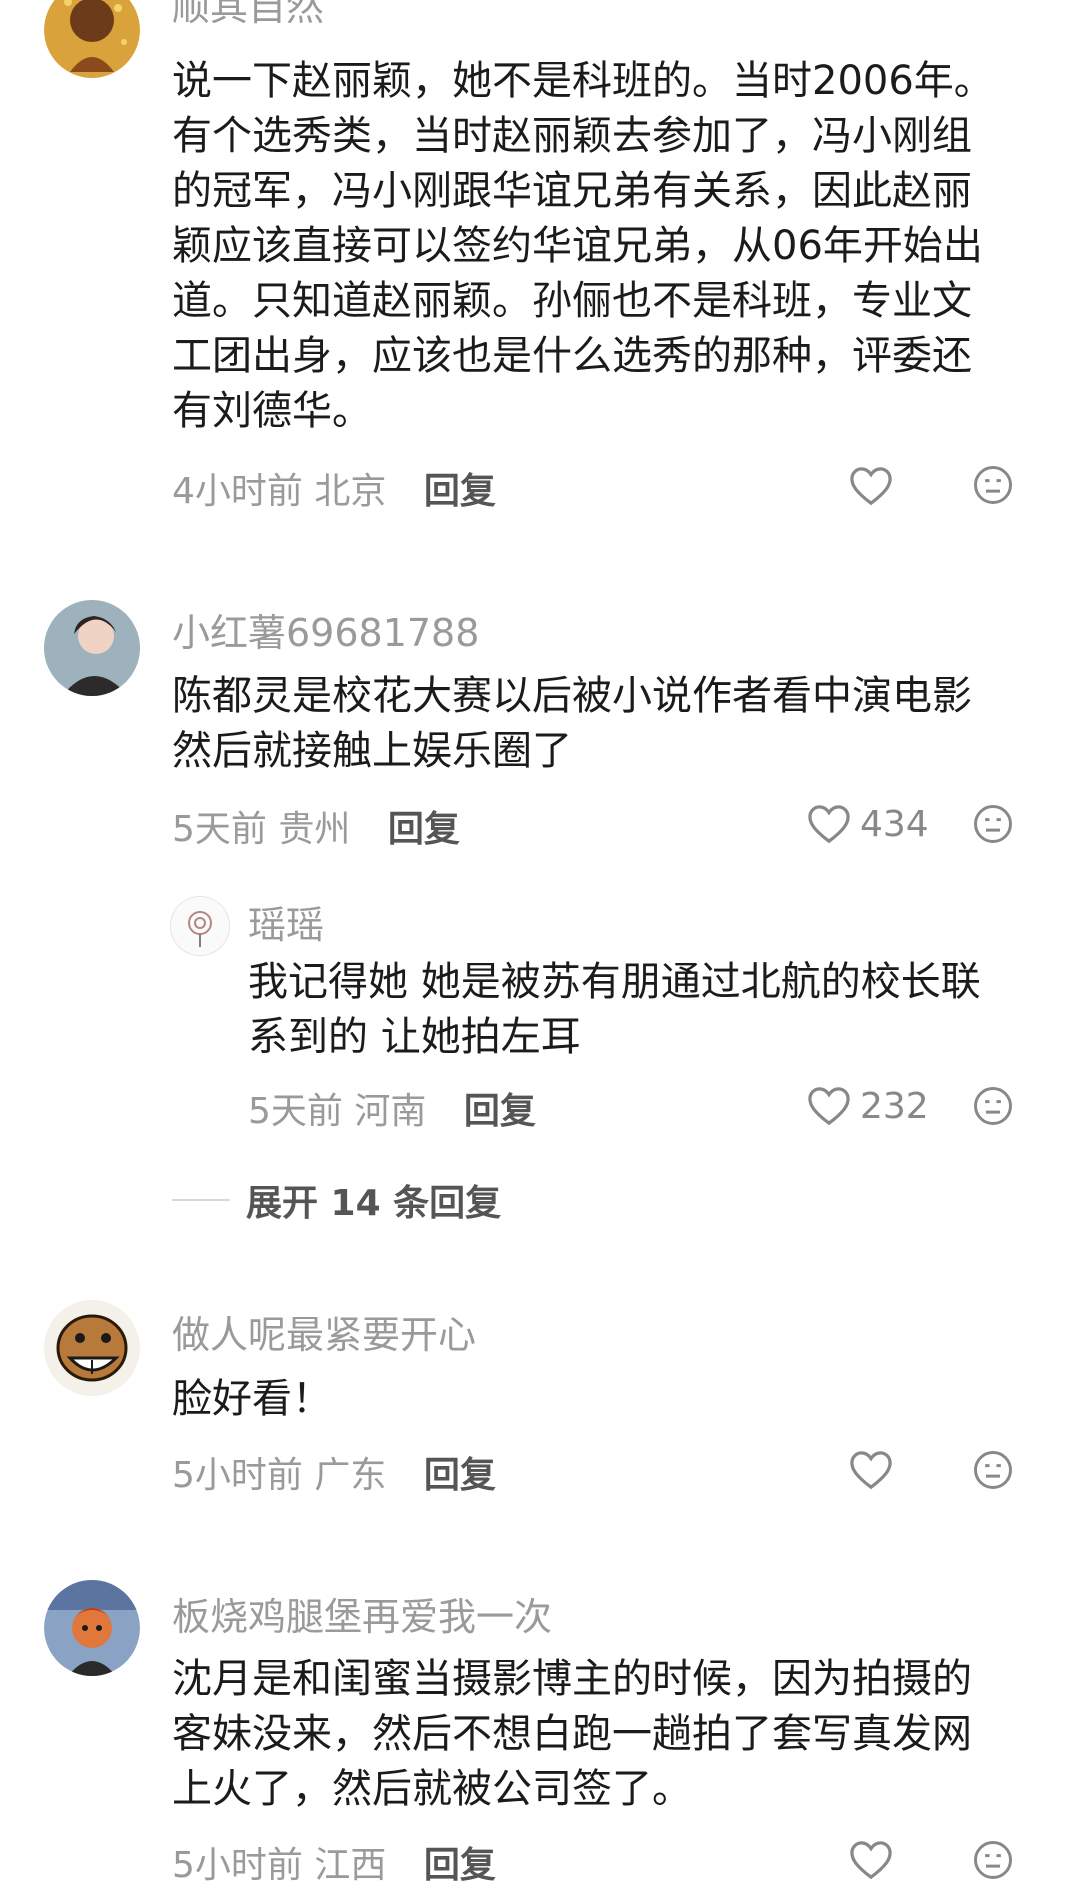 The height and width of the screenshot is (1902, 1080). I want to click on location: 贵州, so click(314, 829).